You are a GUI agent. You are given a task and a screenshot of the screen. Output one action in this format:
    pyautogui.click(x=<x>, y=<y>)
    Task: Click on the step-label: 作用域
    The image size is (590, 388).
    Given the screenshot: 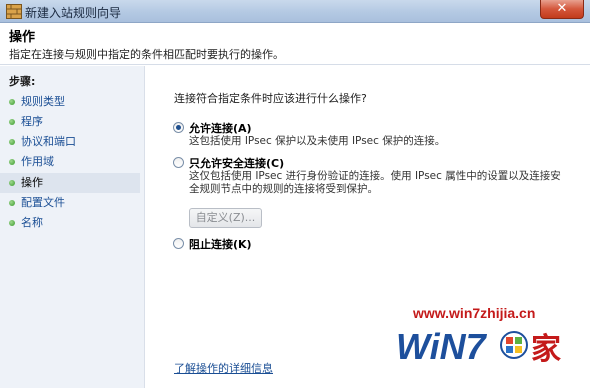 What is the action you would take?
    pyautogui.click(x=37, y=161)
    